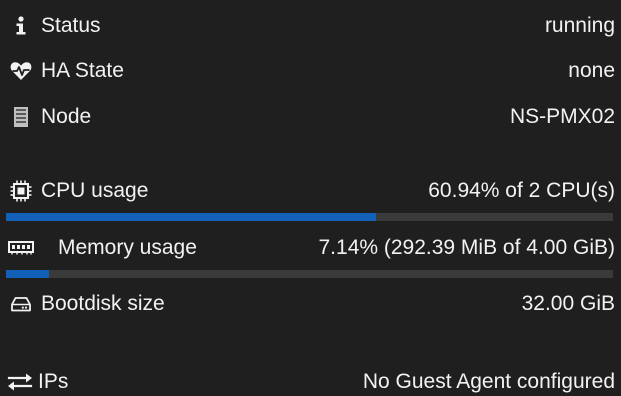 Image resolution: width=621 pixels, height=396 pixels. What do you see at coordinates (310, 304) in the screenshot?
I see `bootdisk-row: Bootdisk size 32.00 GiB` at bounding box center [310, 304].